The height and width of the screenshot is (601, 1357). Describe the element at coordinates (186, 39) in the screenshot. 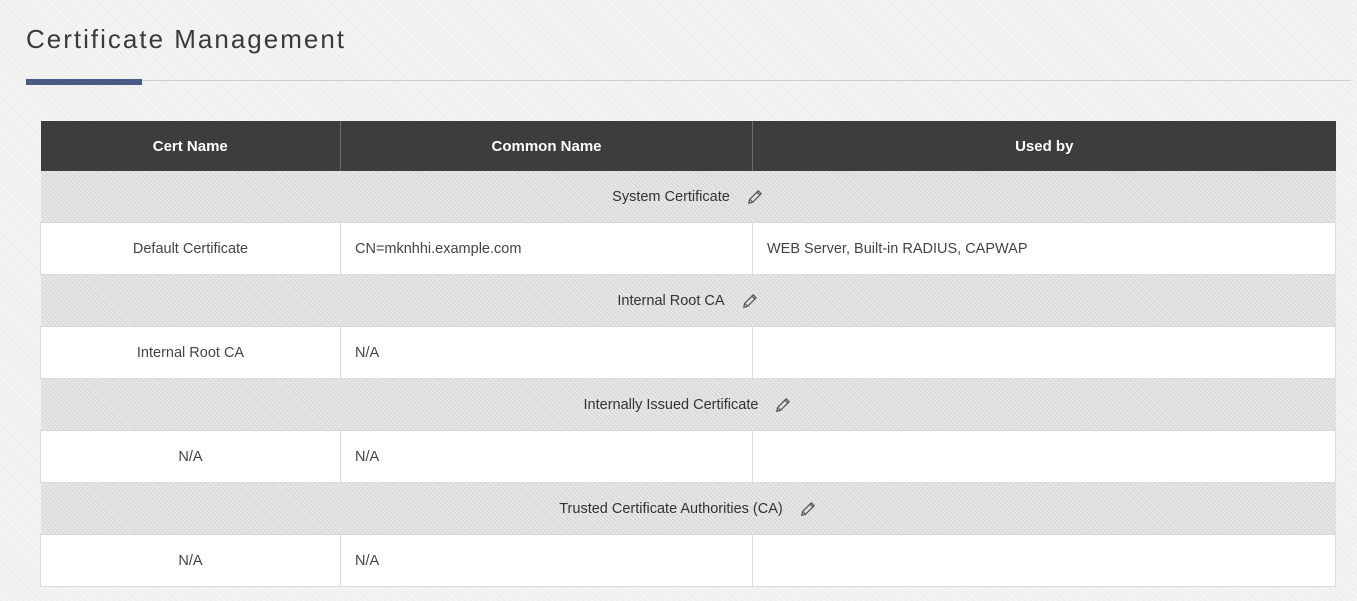

I see `page-title: Certificate Management` at that location.